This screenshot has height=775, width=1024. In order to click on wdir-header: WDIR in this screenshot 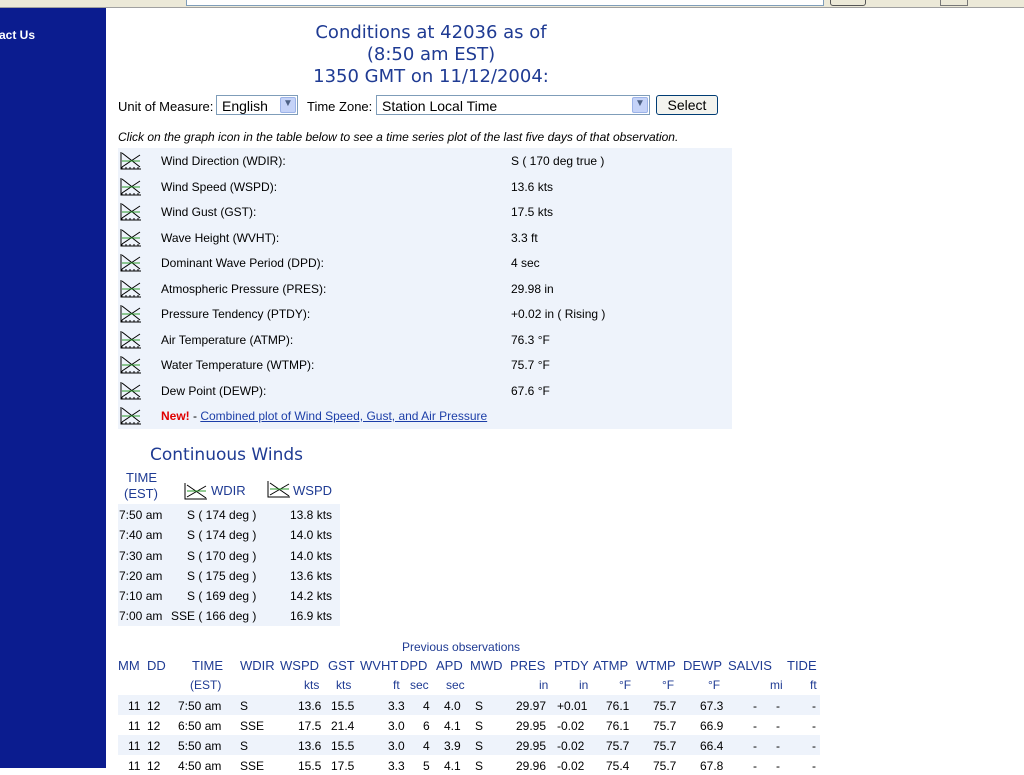, I will do `click(228, 490)`.